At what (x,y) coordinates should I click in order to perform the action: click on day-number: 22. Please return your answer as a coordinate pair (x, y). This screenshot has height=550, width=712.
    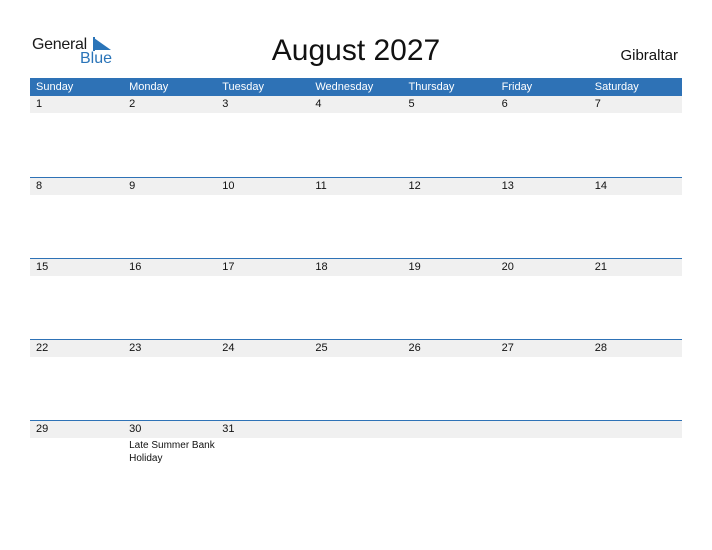
    Looking at the image, I should click on (42, 348).